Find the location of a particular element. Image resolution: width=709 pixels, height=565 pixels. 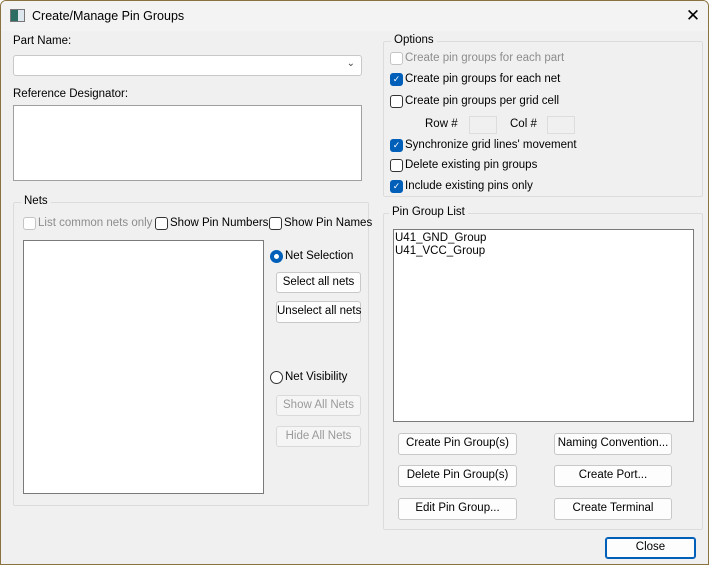

ref-des-input is located at coordinates (187, 143).